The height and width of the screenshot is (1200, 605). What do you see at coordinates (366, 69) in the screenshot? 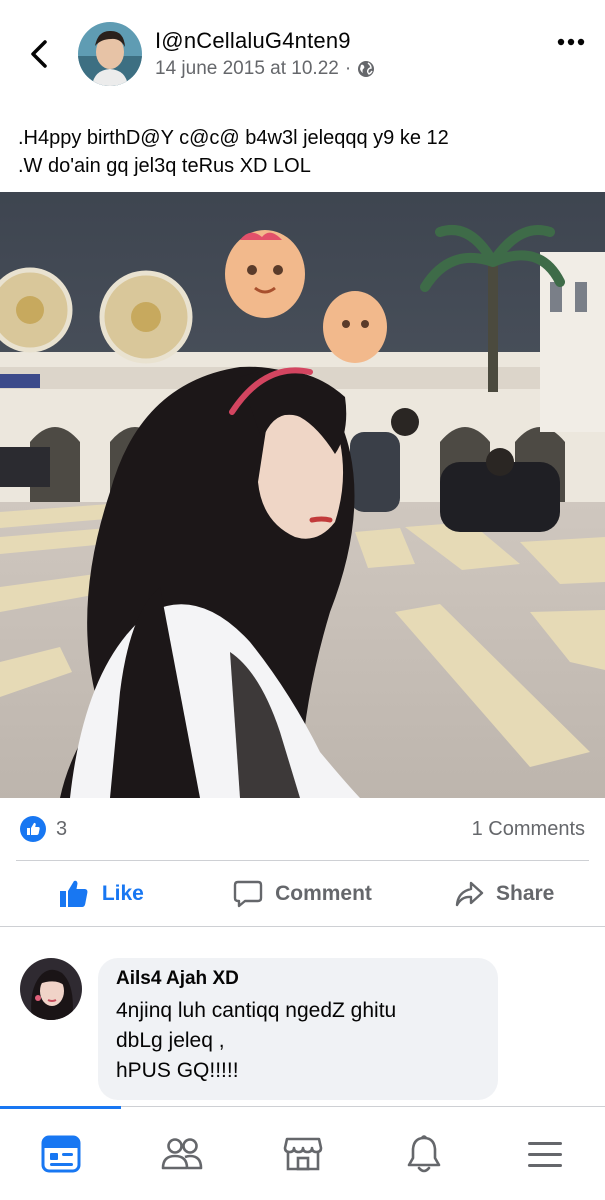
I see `globe-icon` at bounding box center [366, 69].